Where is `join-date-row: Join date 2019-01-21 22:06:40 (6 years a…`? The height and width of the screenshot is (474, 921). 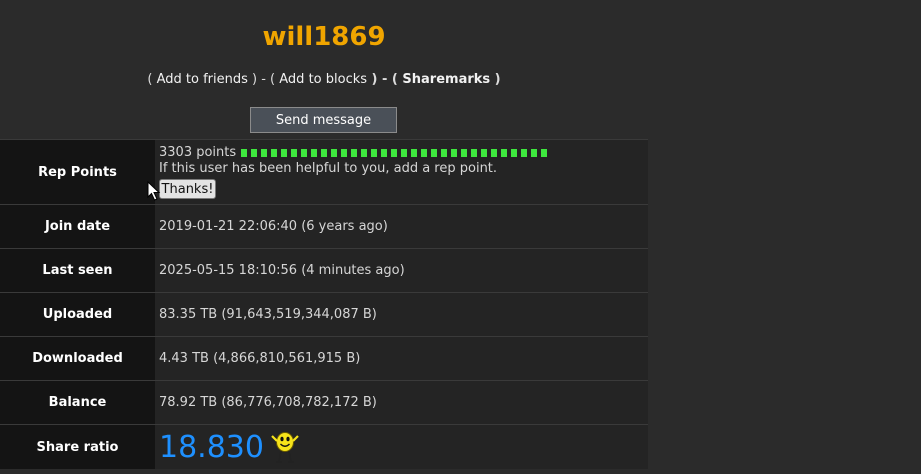
join-date-row: Join date 2019-01-21 22:06:40 (6 years a… is located at coordinates (324, 226).